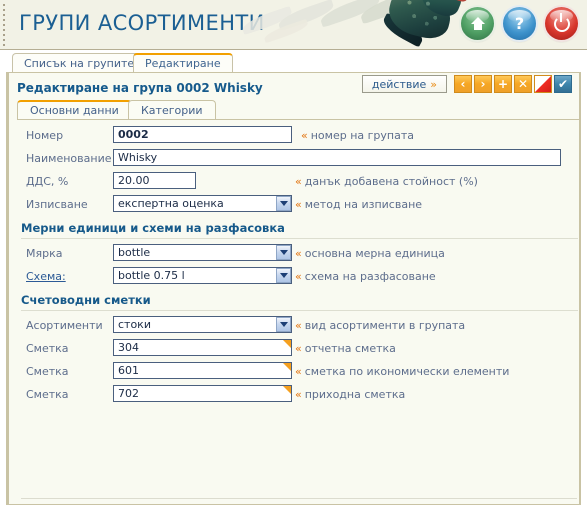 The width and height of the screenshot is (587, 505). What do you see at coordinates (543, 84) in the screenshot?
I see `cancel-edit-button` at bounding box center [543, 84].